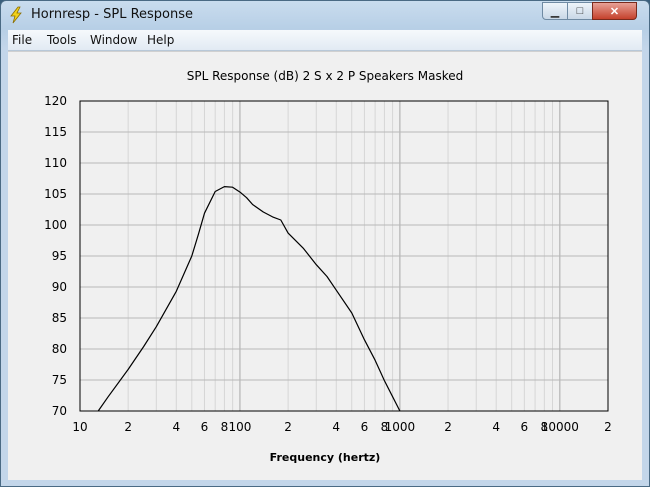 The height and width of the screenshot is (487, 650). I want to click on y-tick-label: 80, so click(59, 349).